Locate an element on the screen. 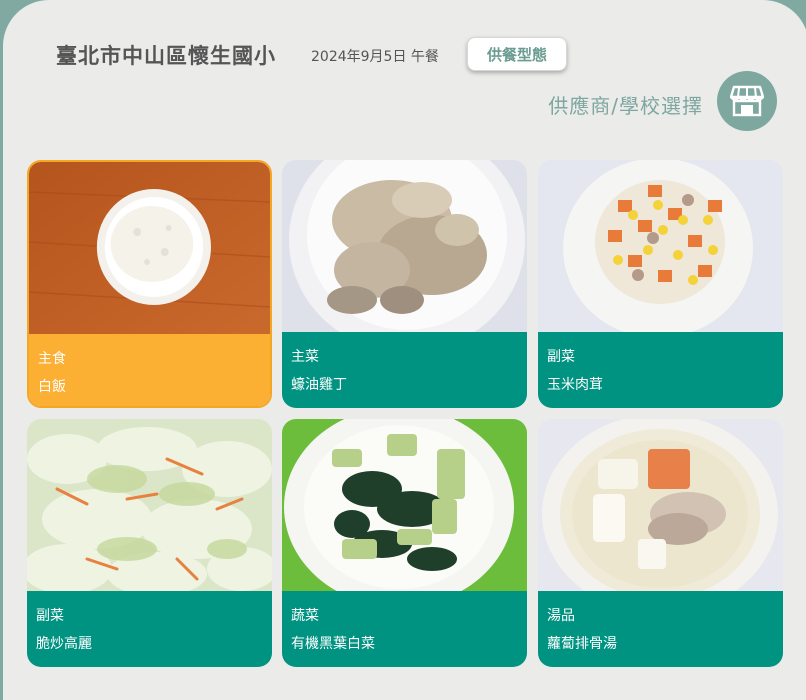 This screenshot has height=700, width=806. dish-name: 蠔油雞丁 is located at coordinates (319, 385).